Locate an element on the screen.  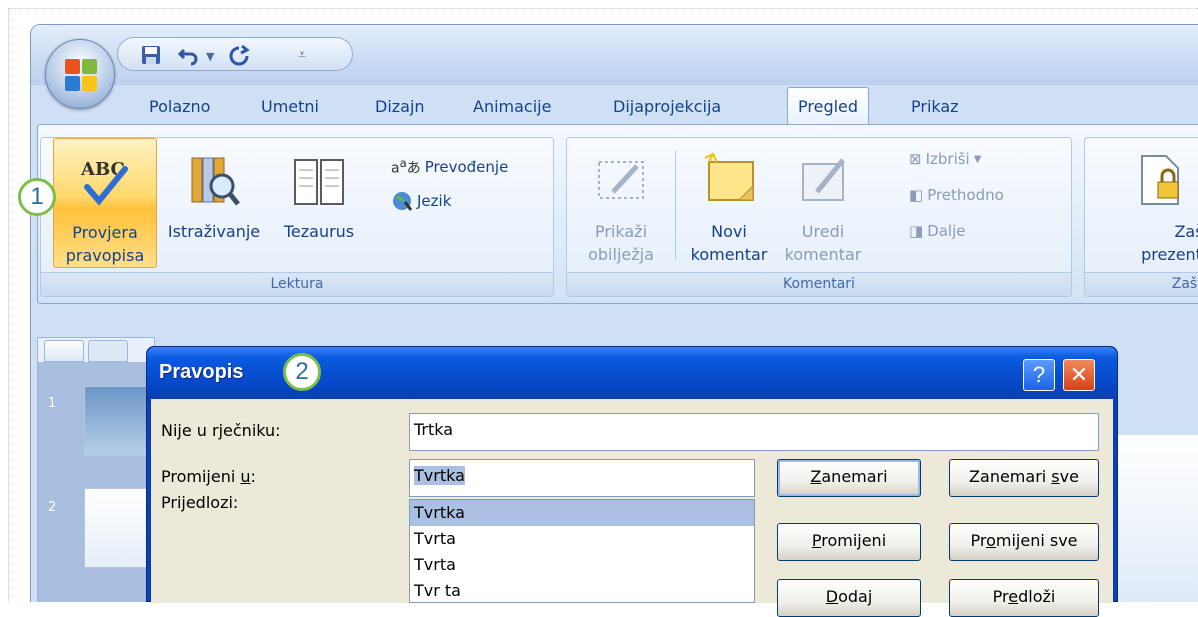
language-label: Jezik is located at coordinates (434, 201).